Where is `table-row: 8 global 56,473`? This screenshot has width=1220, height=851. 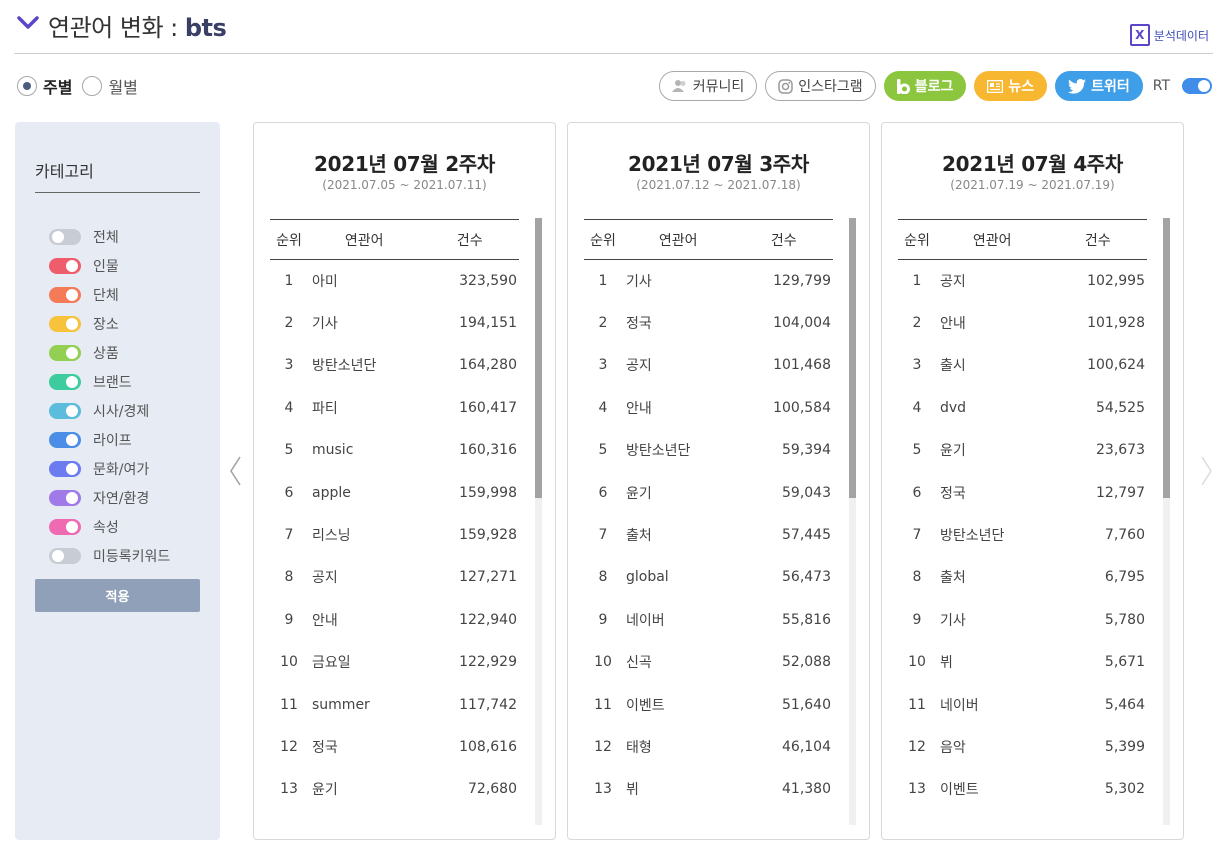
table-row: 8 global 56,473 is located at coordinates (708, 577).